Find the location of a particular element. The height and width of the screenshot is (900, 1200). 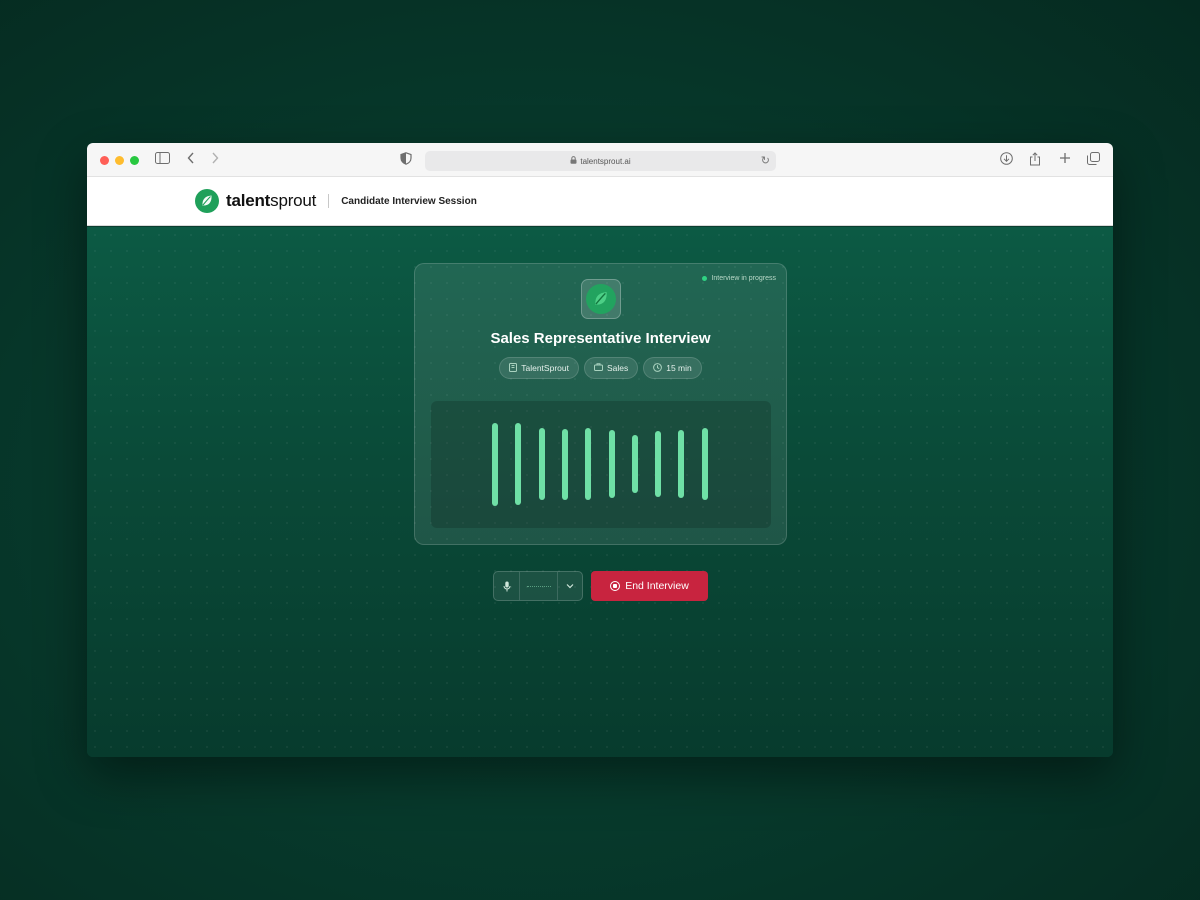

interviewer-avatar is located at coordinates (601, 299).